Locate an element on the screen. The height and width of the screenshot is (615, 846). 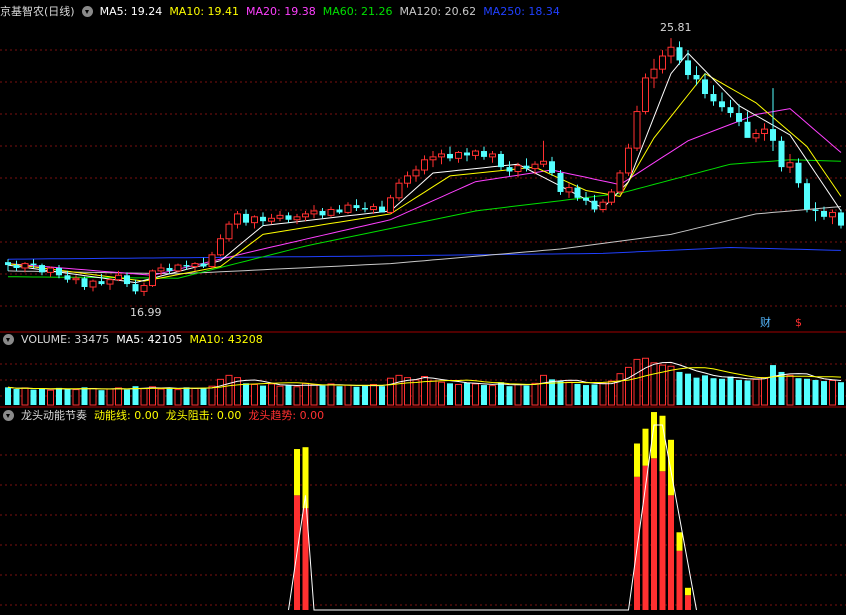
high-price-label: 25.81 is located at coordinates (676, 27).